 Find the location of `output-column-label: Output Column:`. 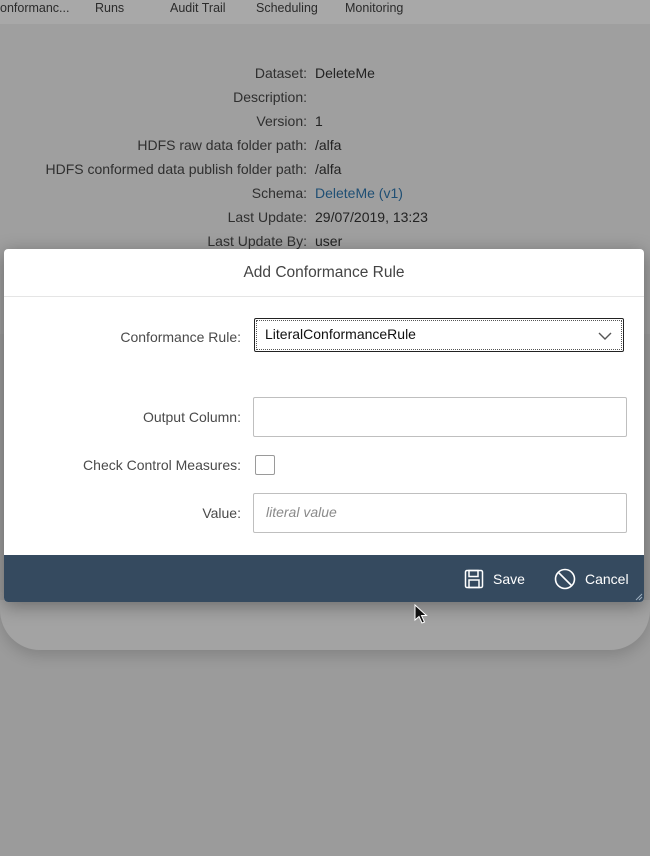

output-column-label: Output Column: is located at coordinates (191, 417).